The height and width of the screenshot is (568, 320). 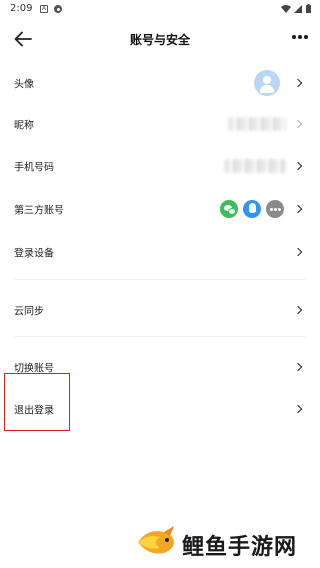 I want to click on carp-logo-icon, so click(x=156, y=540).